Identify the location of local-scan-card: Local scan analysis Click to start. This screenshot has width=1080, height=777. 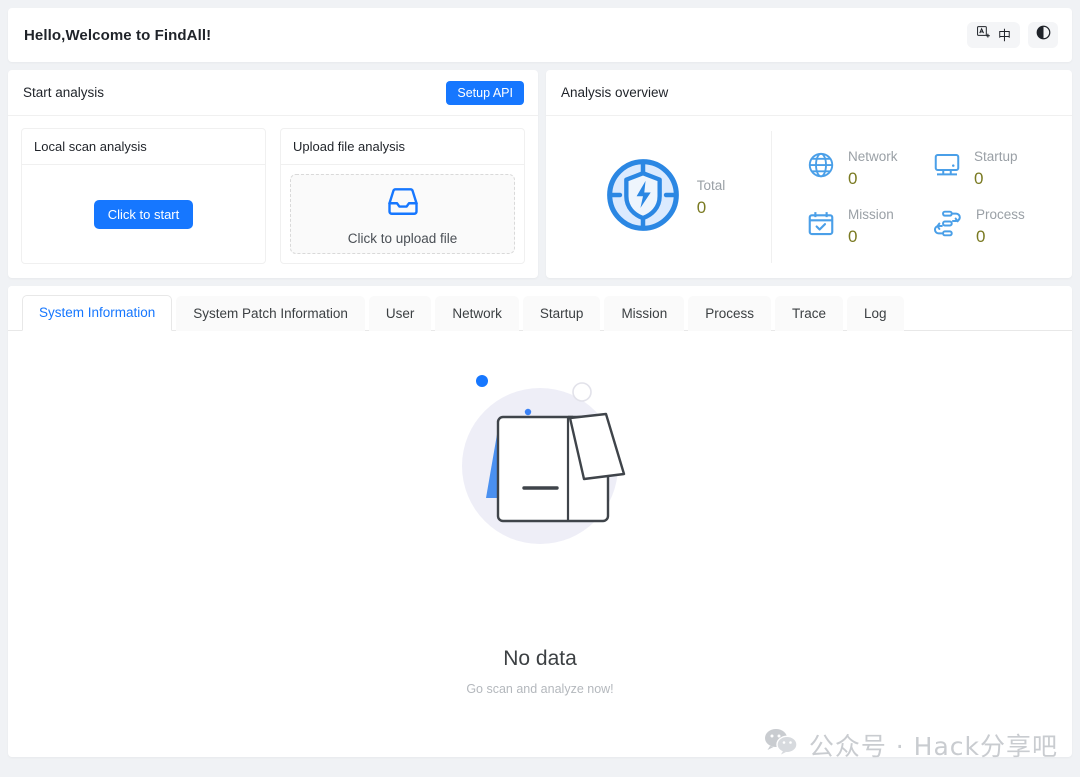
(143, 196).